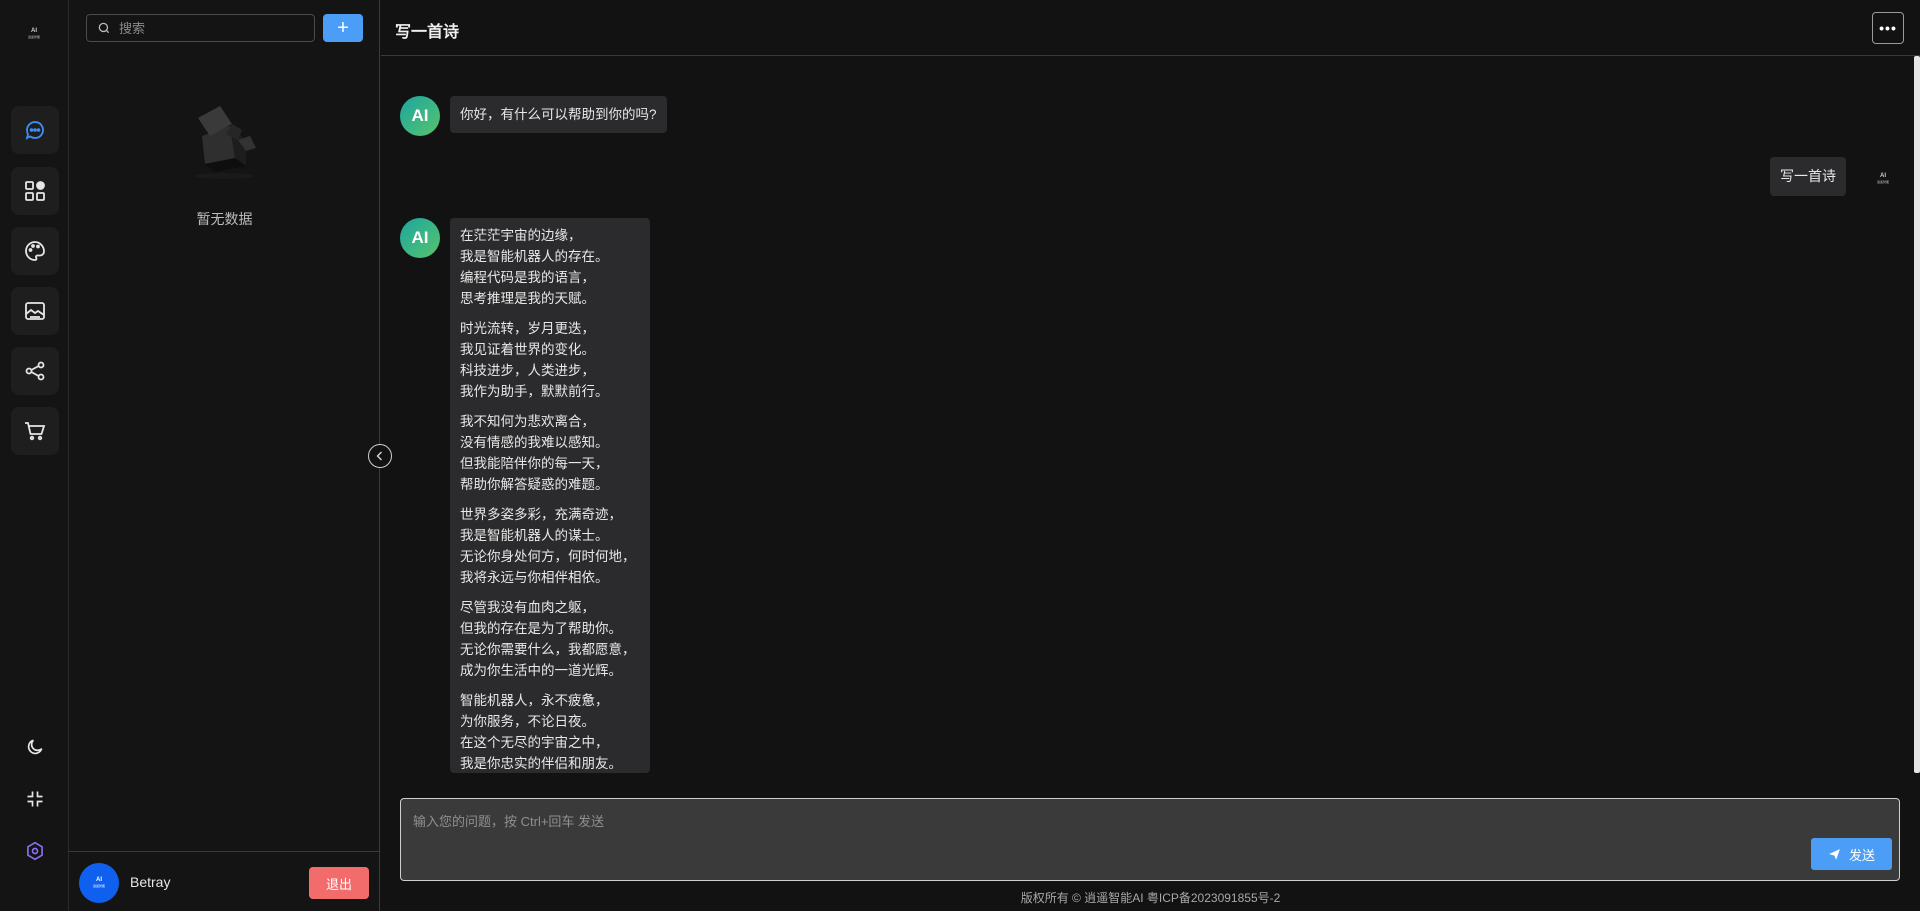 Image resolution: width=1920 pixels, height=911 pixels. Describe the element at coordinates (534, 391) in the screenshot. I see `poem-line: 我作为助手，默默前行。` at that location.